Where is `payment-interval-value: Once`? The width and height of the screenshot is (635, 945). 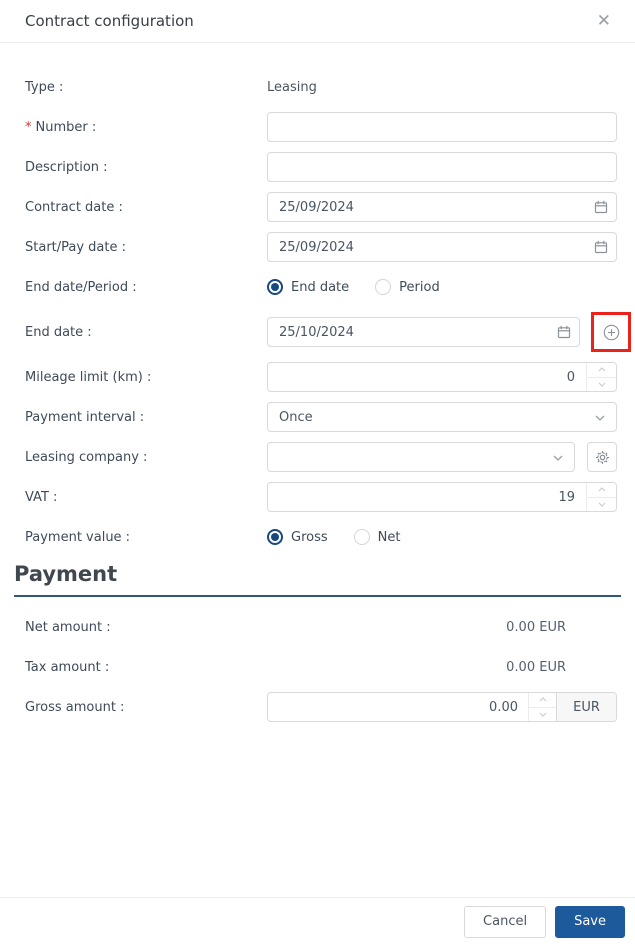 payment-interval-value: Once is located at coordinates (296, 417).